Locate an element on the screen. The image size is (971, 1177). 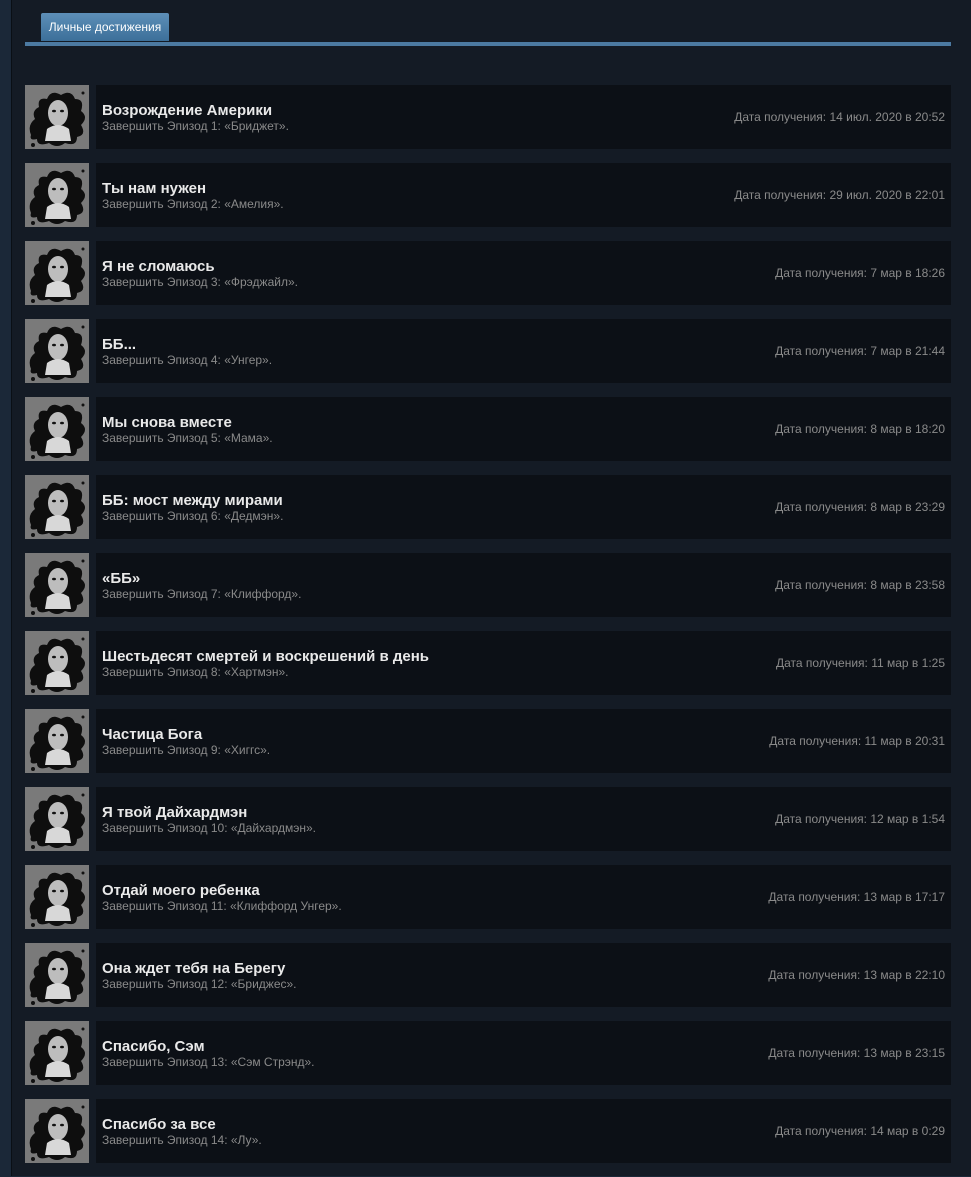
achievement-description: Завершить Эпизод 14: «Лу». is located at coordinates (182, 1140).